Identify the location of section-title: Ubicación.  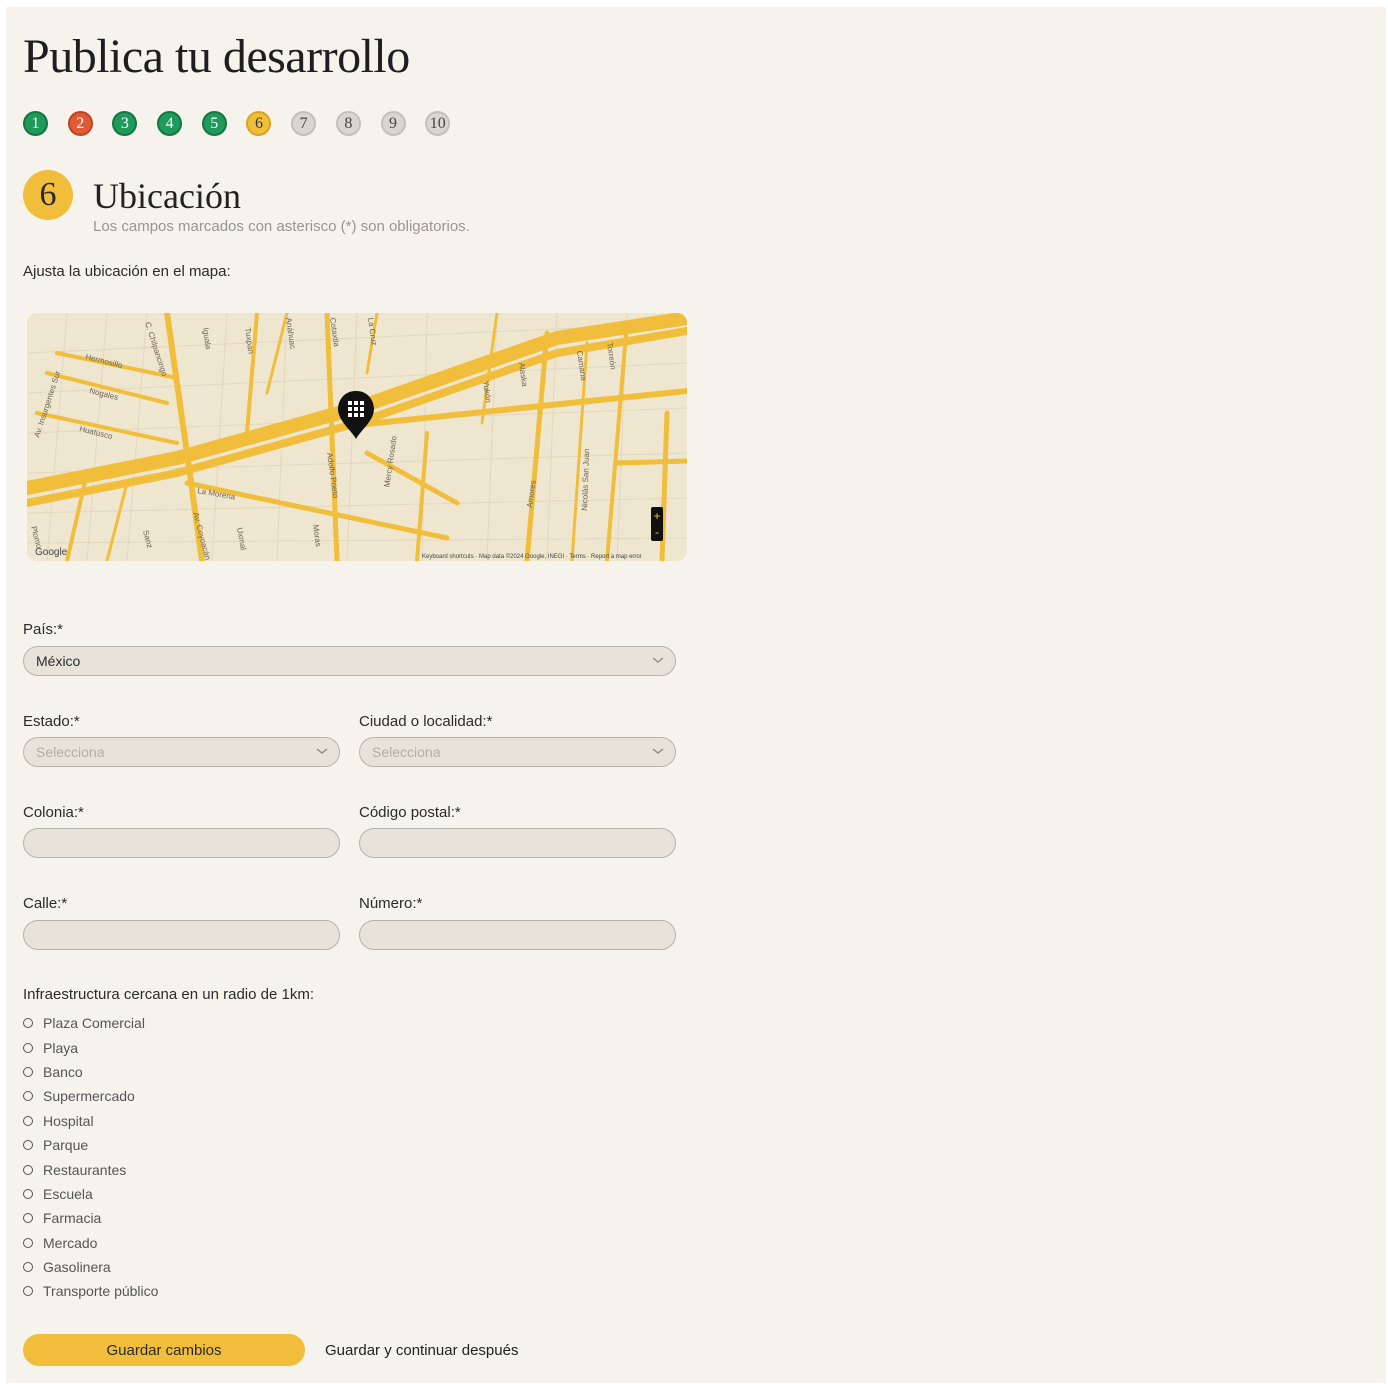
(167, 196).